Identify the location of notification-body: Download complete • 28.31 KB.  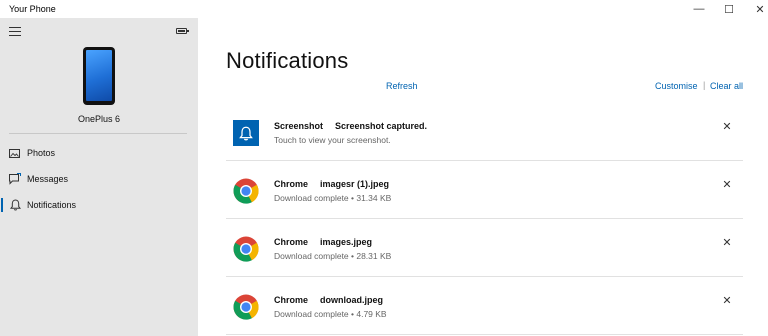
(333, 256).